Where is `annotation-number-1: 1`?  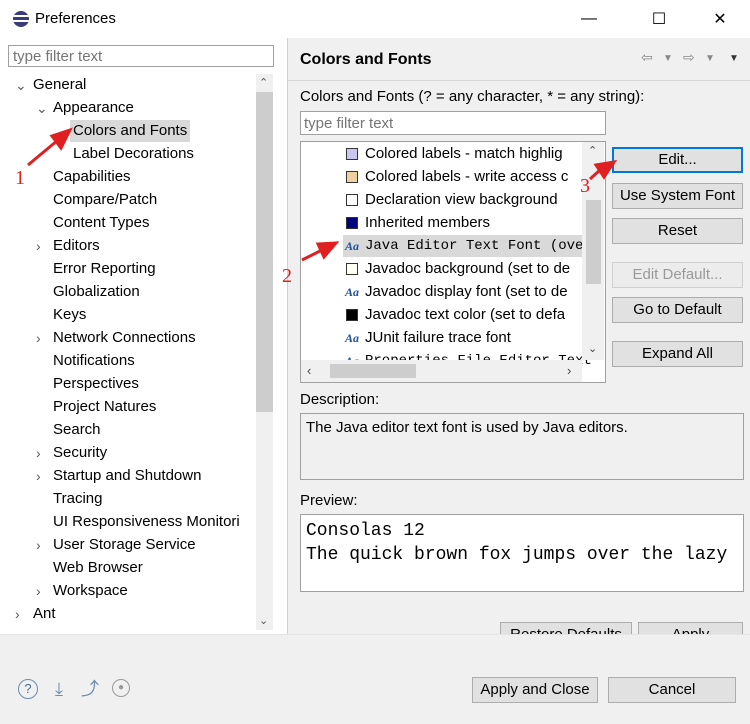 annotation-number-1: 1 is located at coordinates (20, 178).